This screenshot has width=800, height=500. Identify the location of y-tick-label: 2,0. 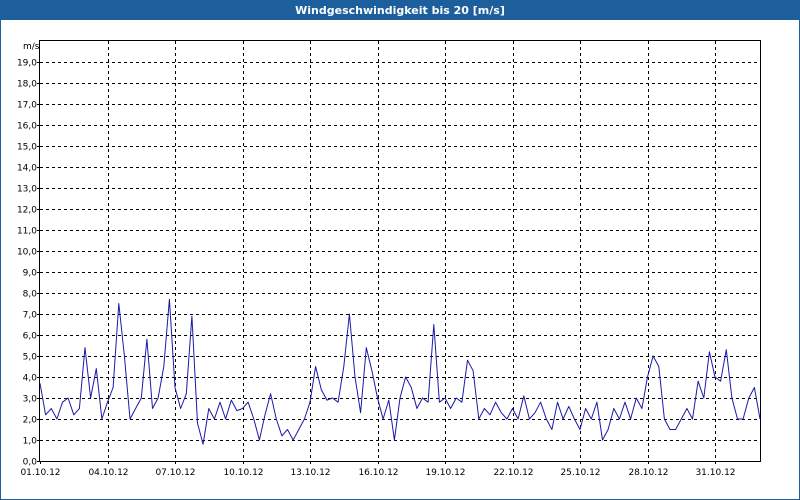
(30, 421).